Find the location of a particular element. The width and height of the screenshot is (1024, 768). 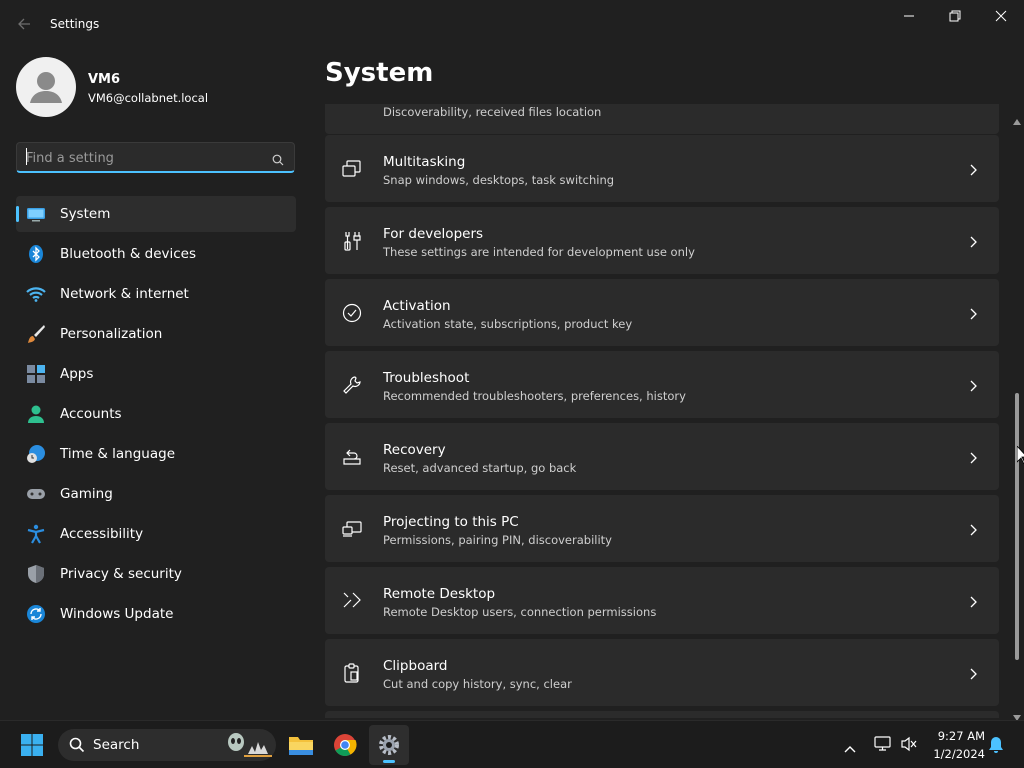

sidebar-item-system: System is located at coordinates (156, 214).